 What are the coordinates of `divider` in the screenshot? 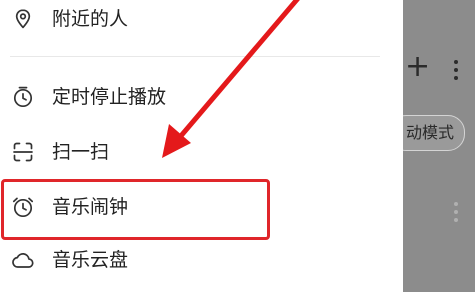 It's located at (195, 56).